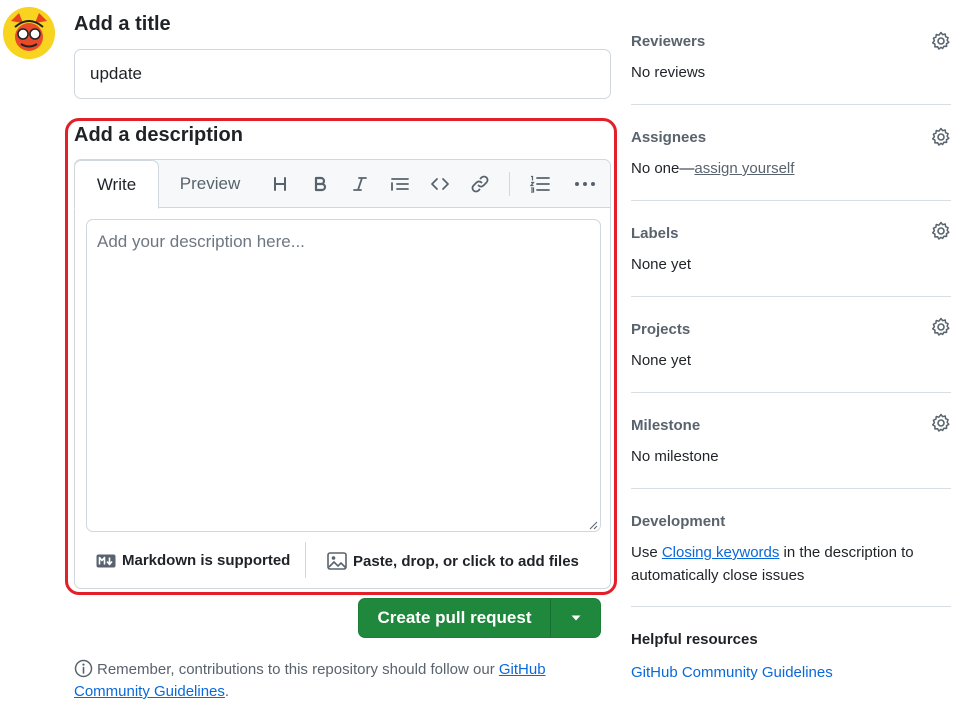 Image resolution: width=966 pixels, height=708 pixels. What do you see at coordinates (106, 560) in the screenshot?
I see `markdown-icon` at bounding box center [106, 560].